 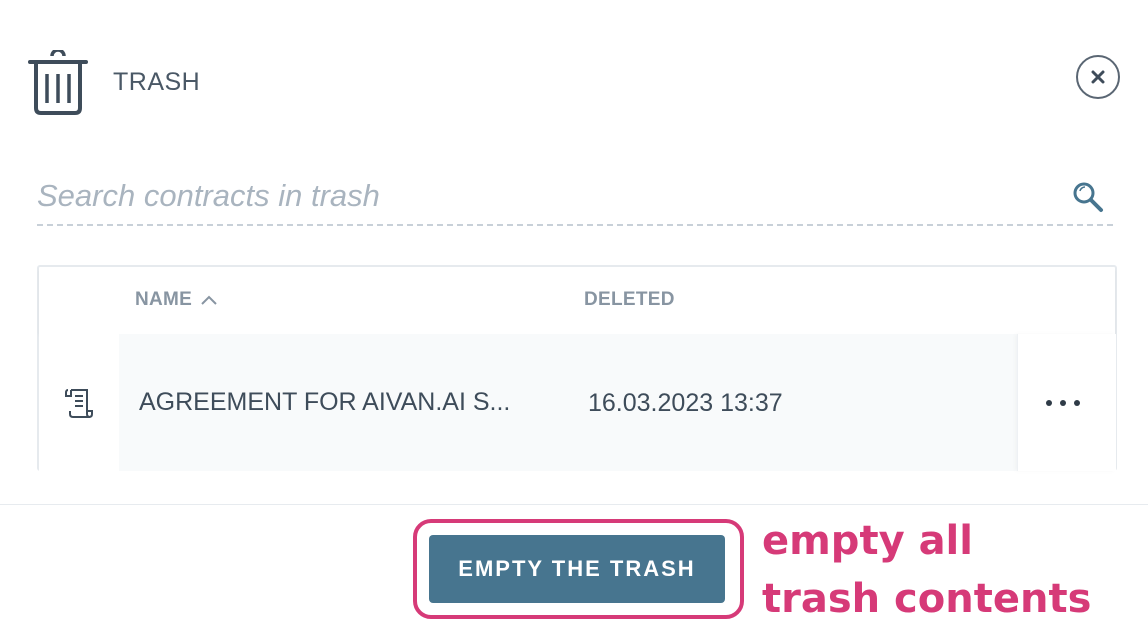 What do you see at coordinates (629, 300) in the screenshot?
I see `column-header-deleted: DELETED` at bounding box center [629, 300].